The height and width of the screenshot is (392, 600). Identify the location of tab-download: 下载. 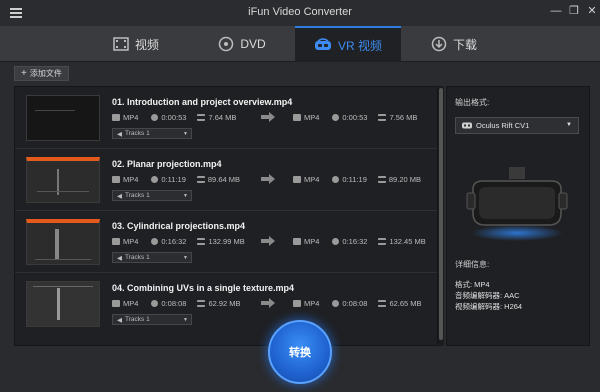
(454, 44).